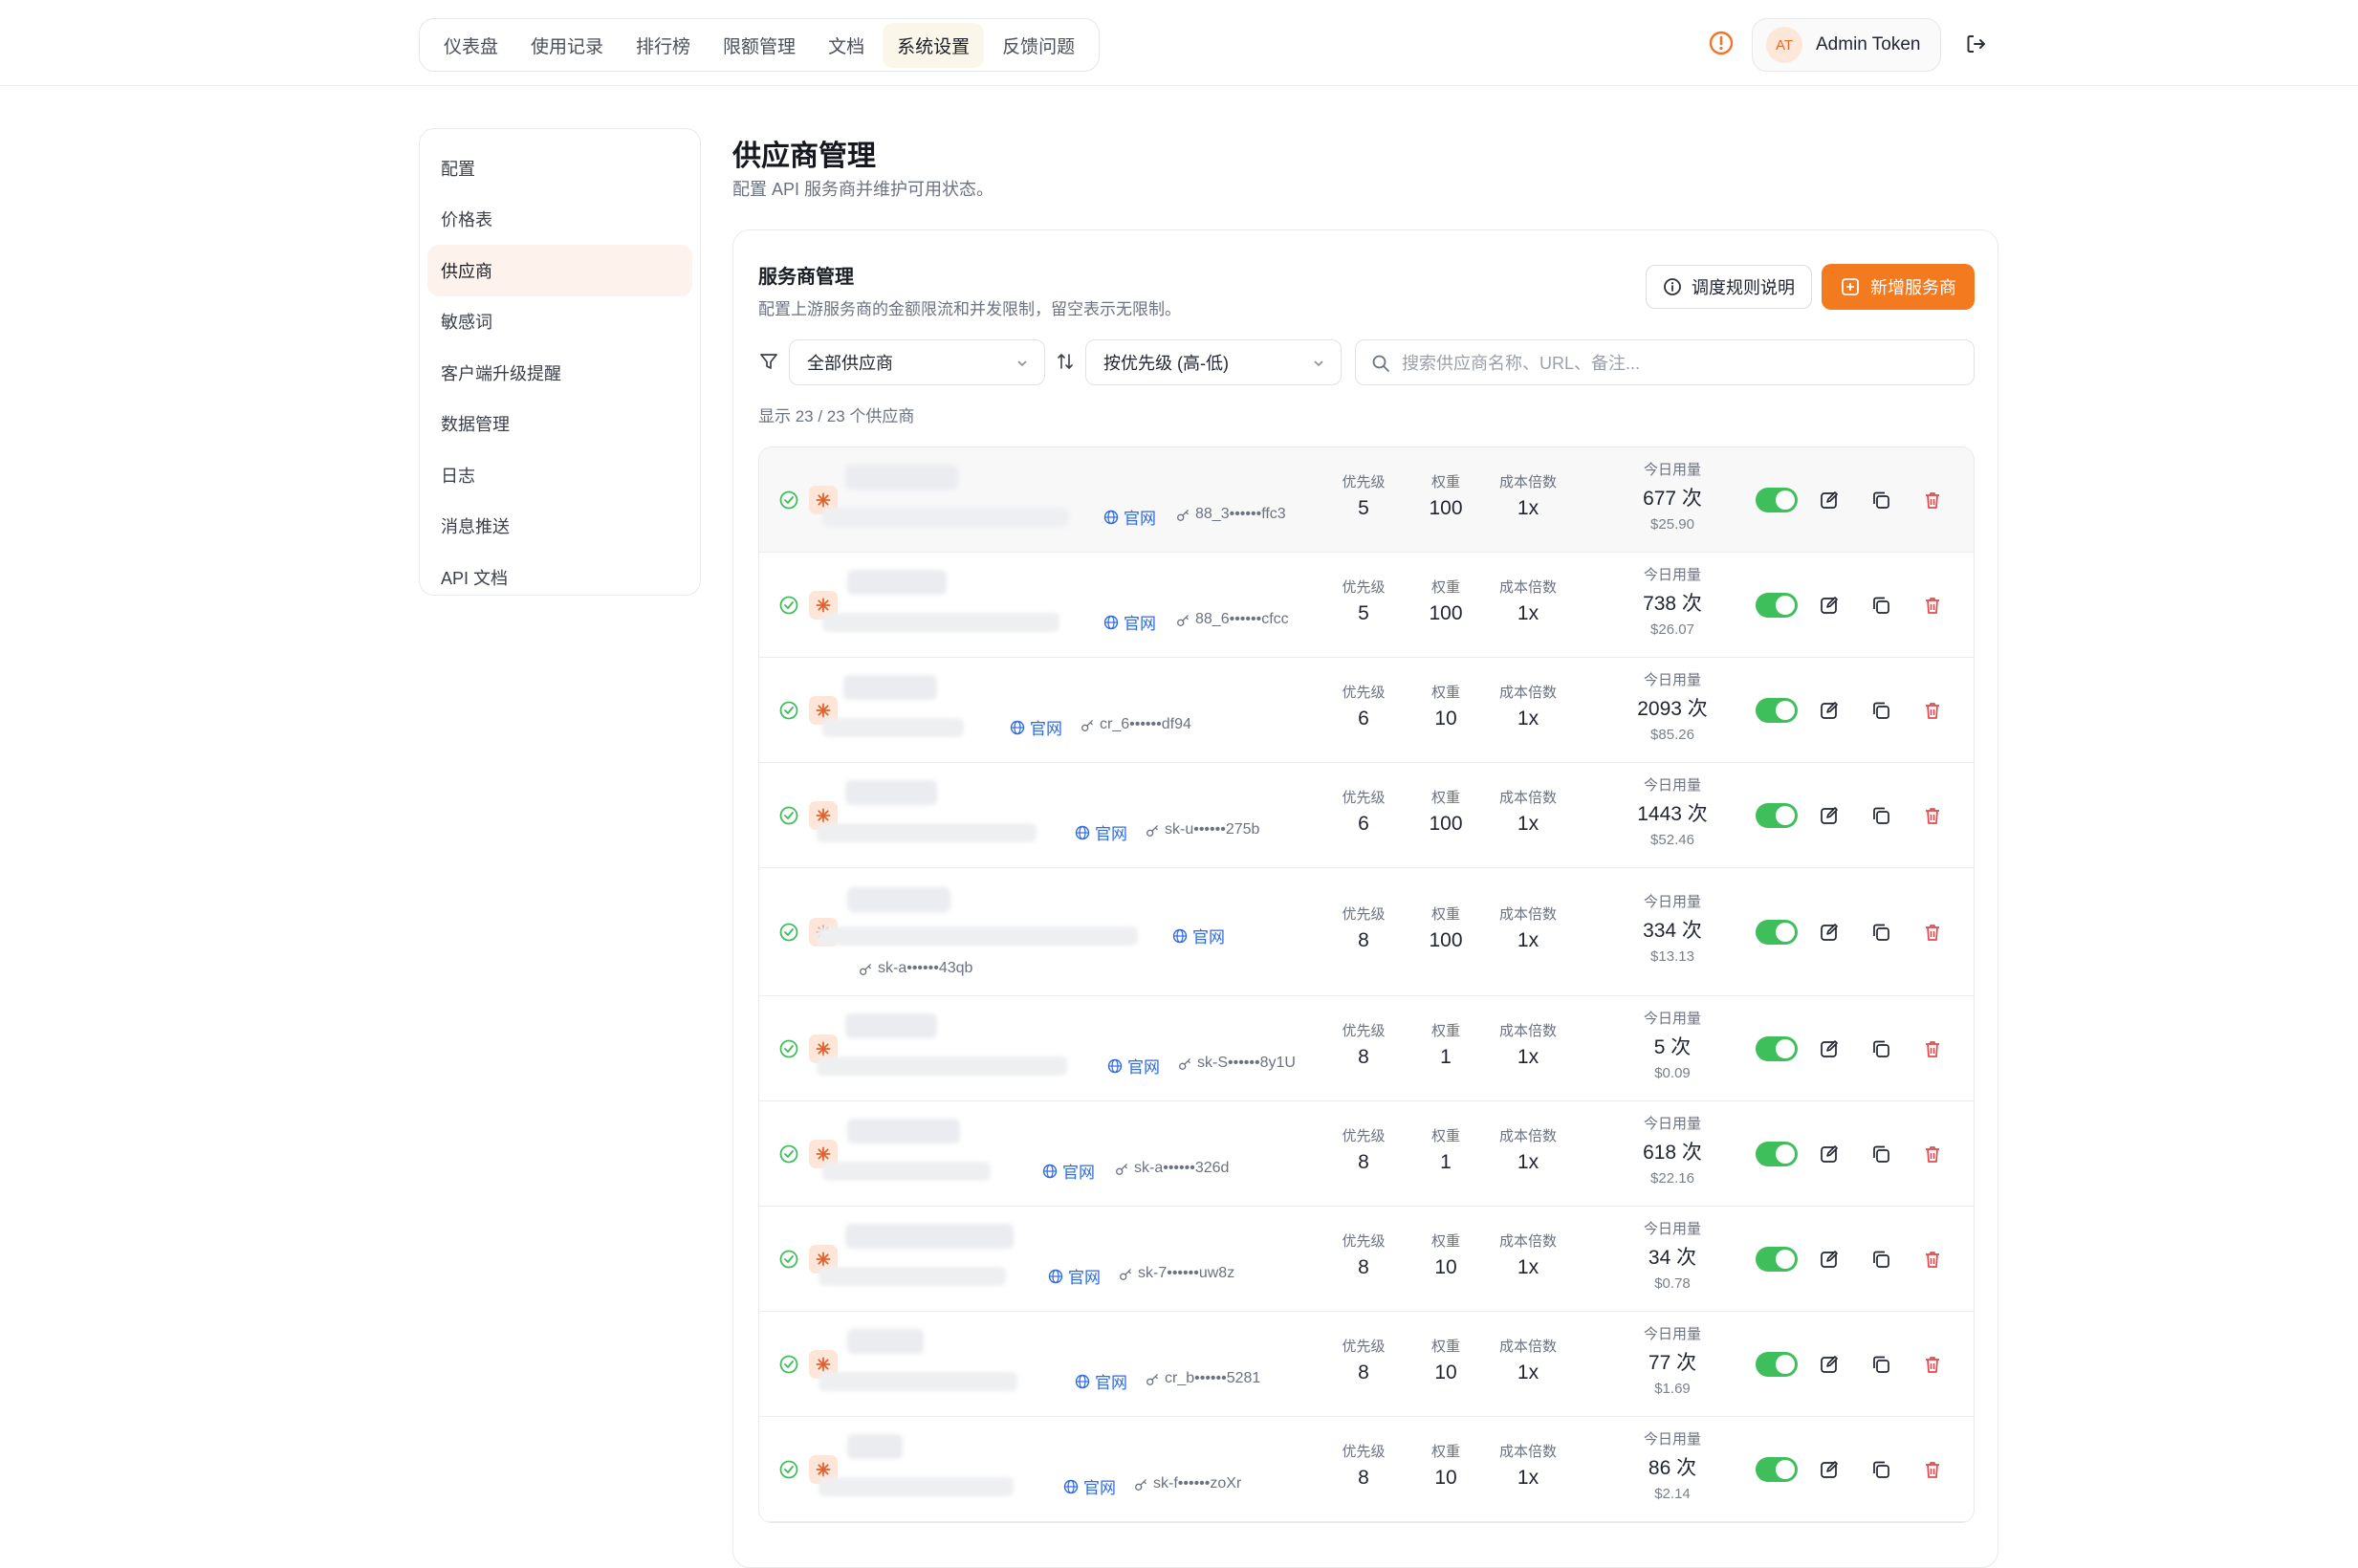 This screenshot has height=1568, width=2358. I want to click on info-icon, so click(1673, 286).